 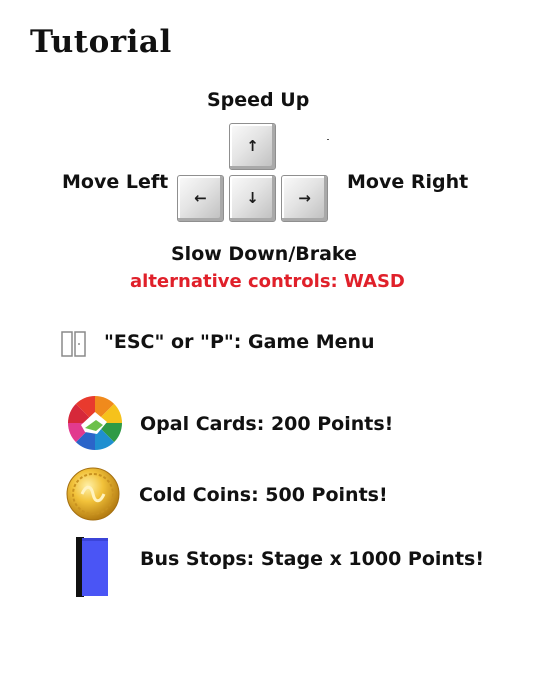 What do you see at coordinates (92, 567) in the screenshot?
I see `bus-stop-icon` at bounding box center [92, 567].